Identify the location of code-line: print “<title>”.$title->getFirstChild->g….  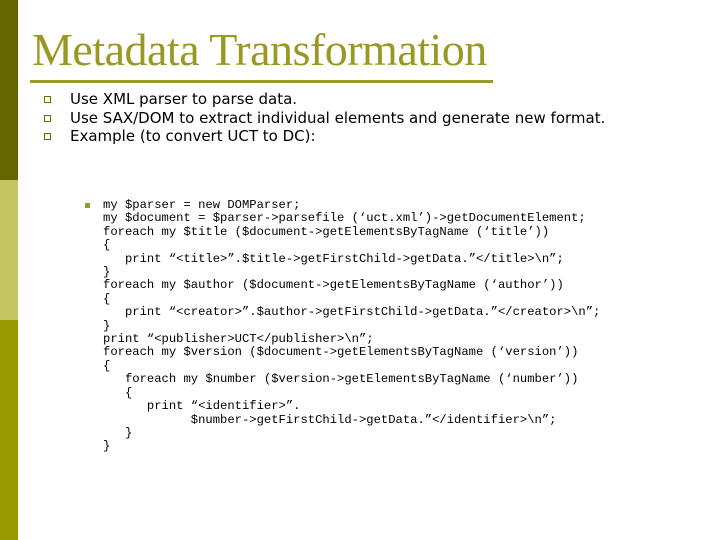
(333, 258).